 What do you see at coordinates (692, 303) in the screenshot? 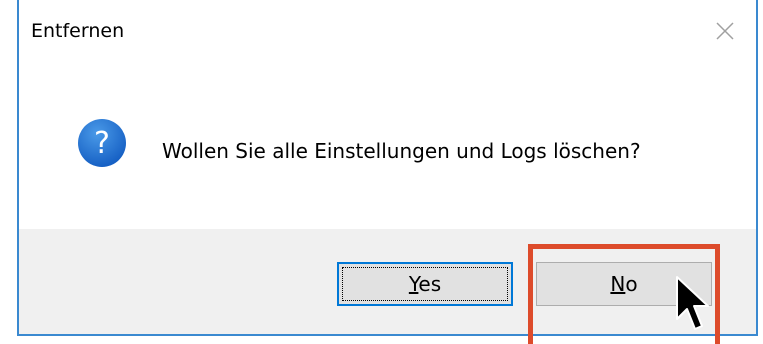
I see `mouse-pointer-icon` at bounding box center [692, 303].